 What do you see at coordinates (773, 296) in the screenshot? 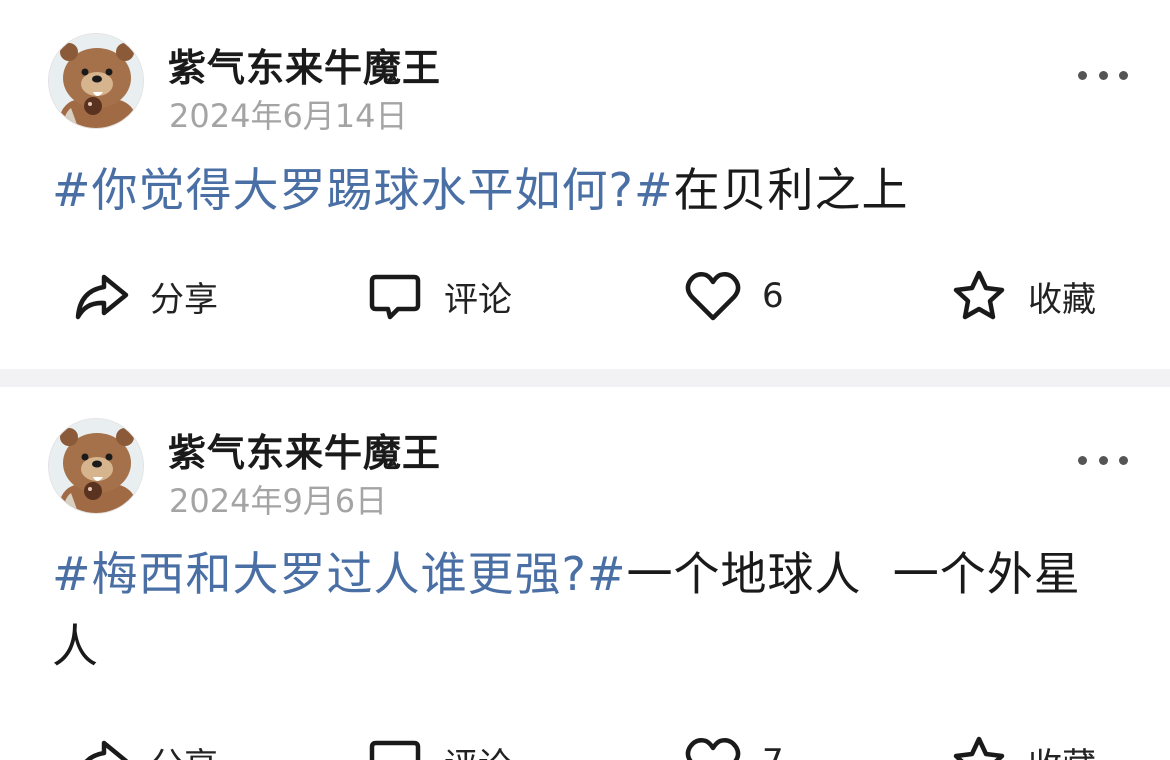
I see `like-count: 6` at bounding box center [773, 296].